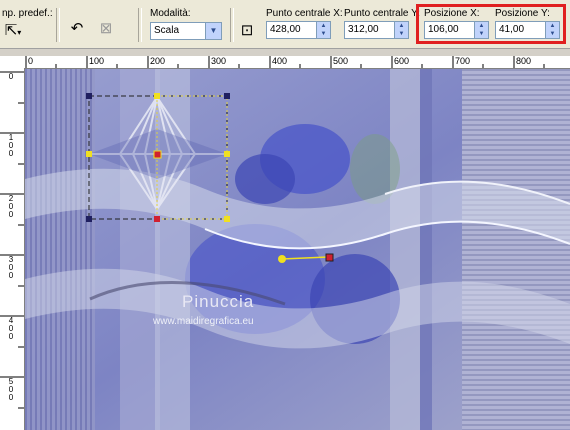 This screenshot has height=430, width=570. Describe the element at coordinates (170, 13) in the screenshot. I see `mode-label: Modalità:` at that location.